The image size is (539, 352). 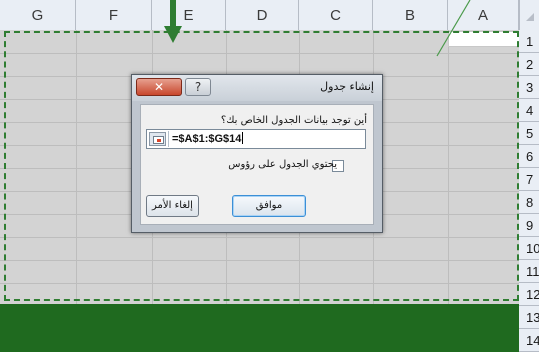 I want to click on collapse-dialog-icon-marker, so click(x=159, y=140).